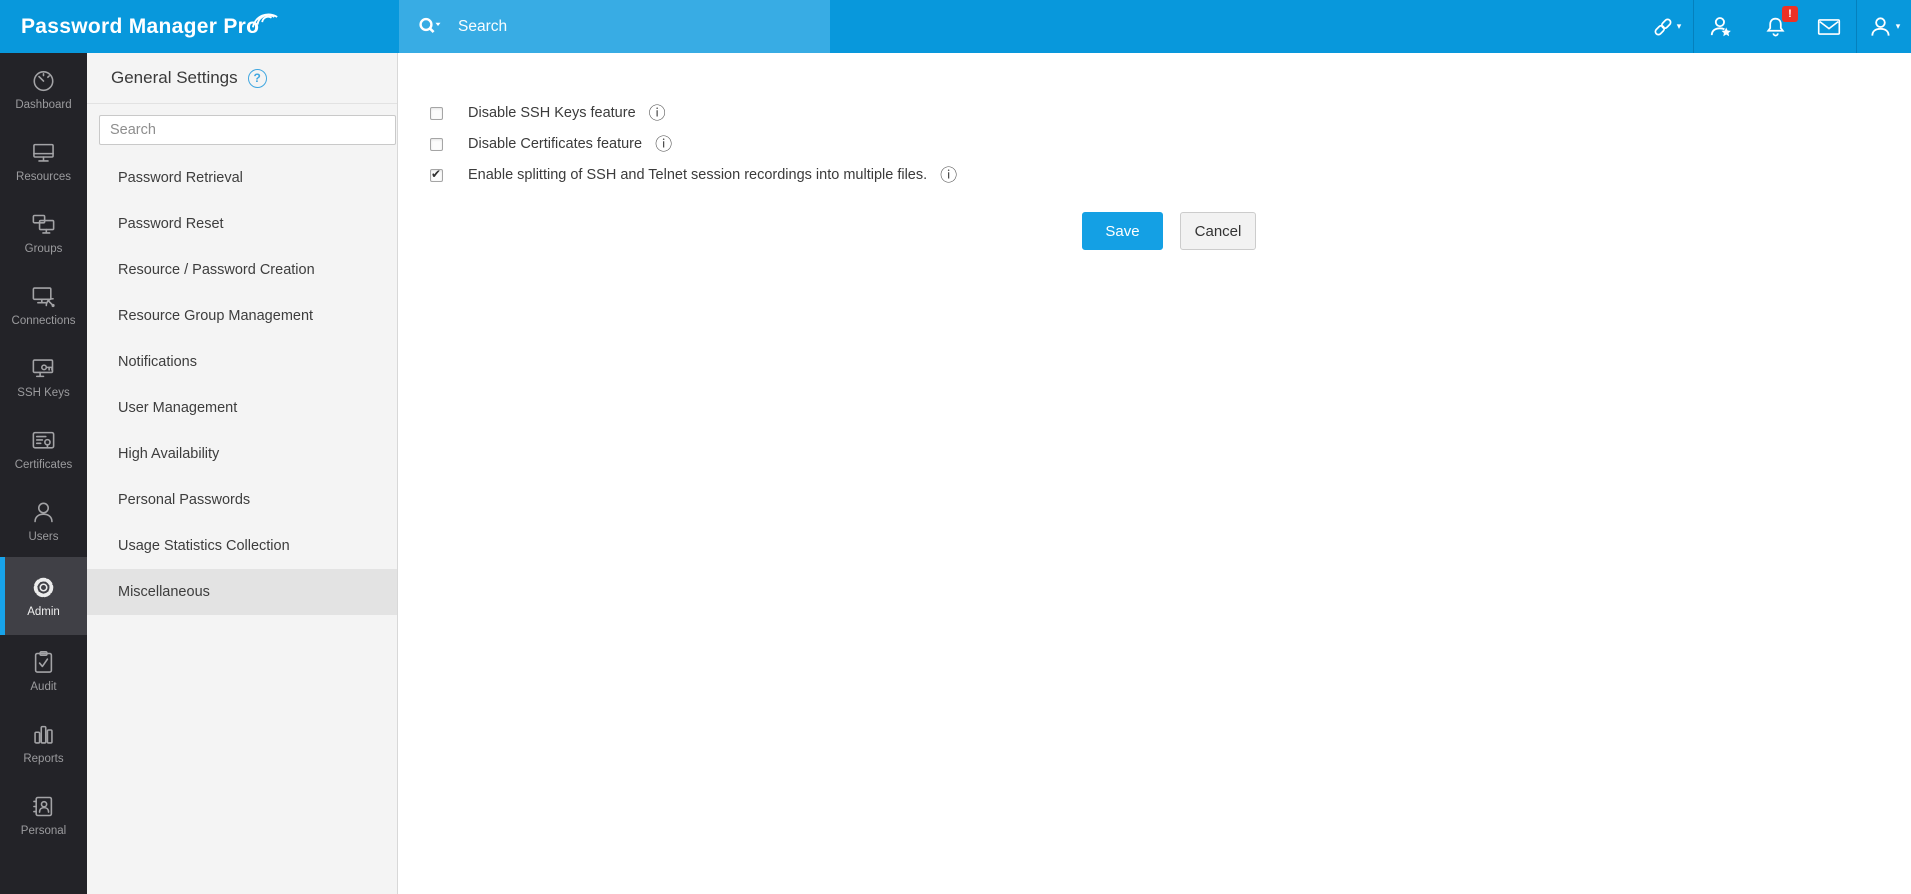 Image resolution: width=1911 pixels, height=894 pixels. I want to click on nav-item-certificates: Certificates, so click(43, 449).